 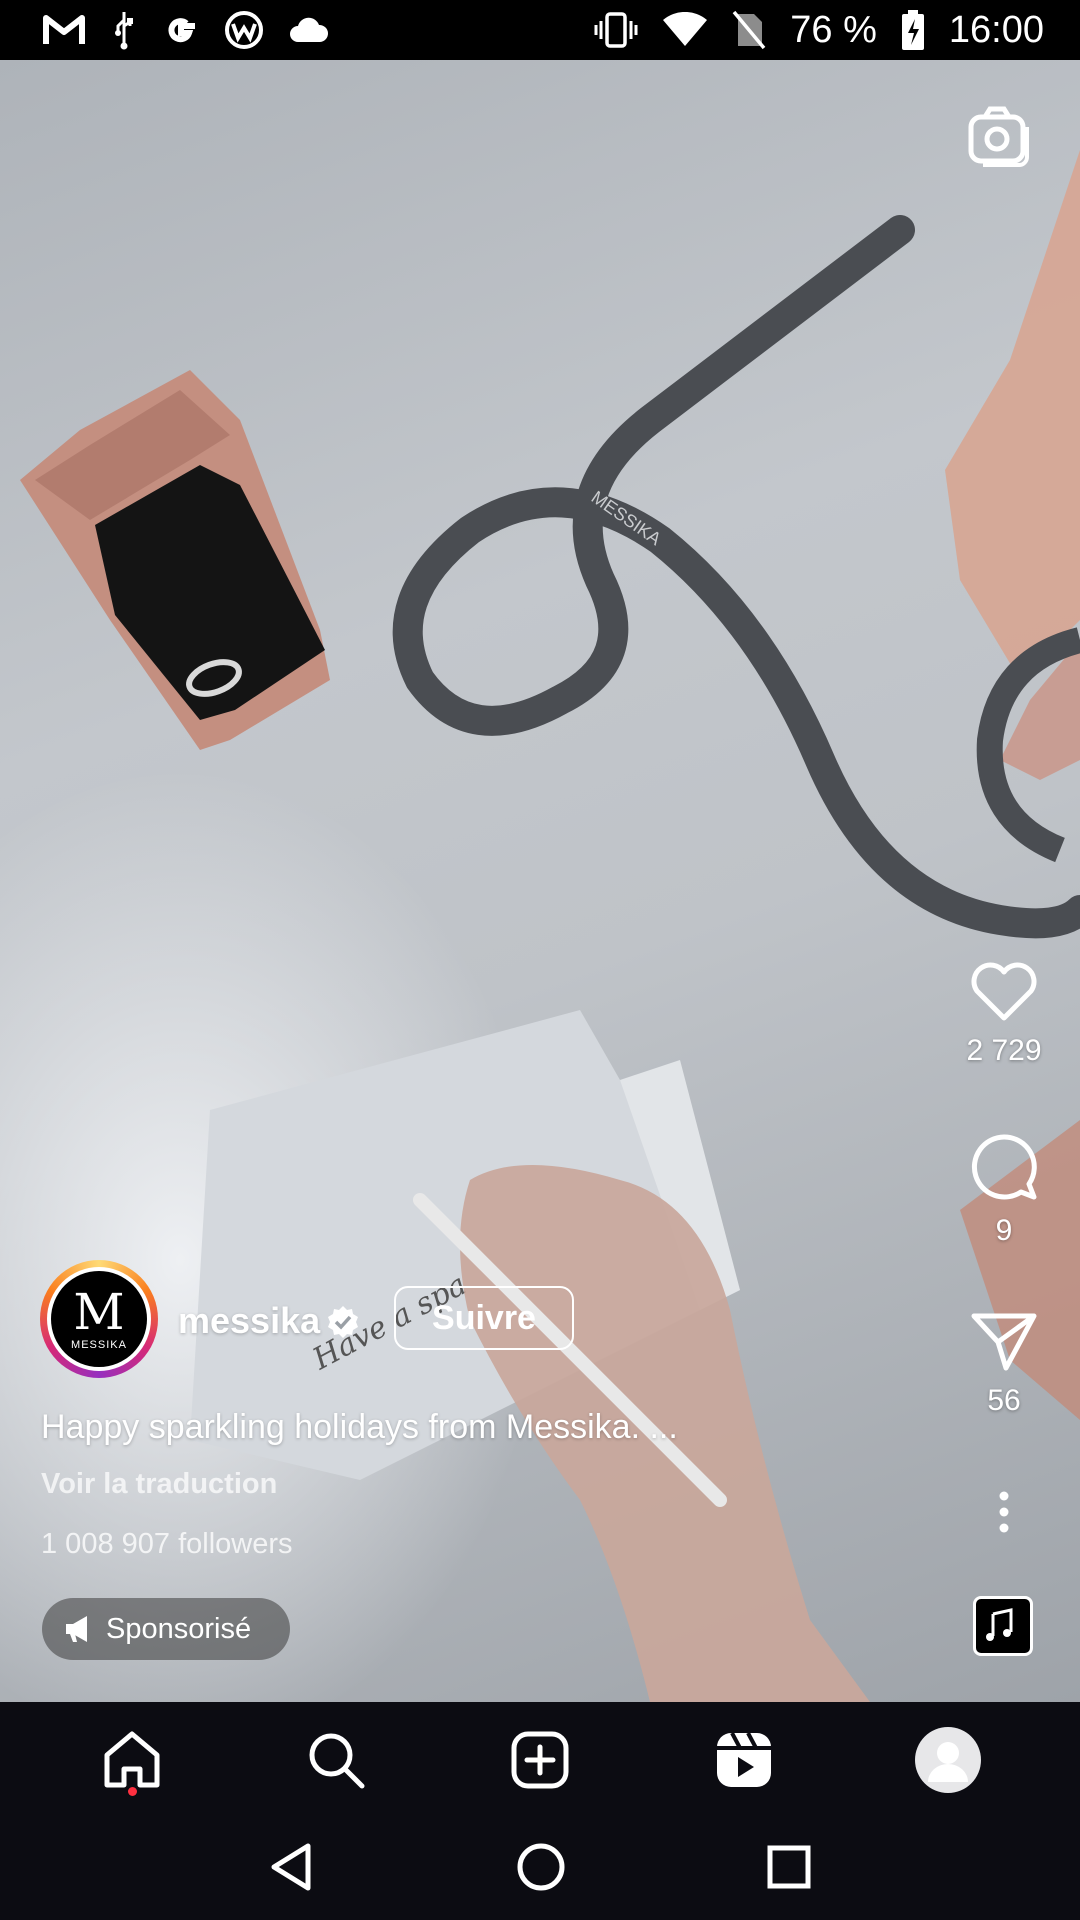 I want to click on recents-button, so click(x=789, y=1869).